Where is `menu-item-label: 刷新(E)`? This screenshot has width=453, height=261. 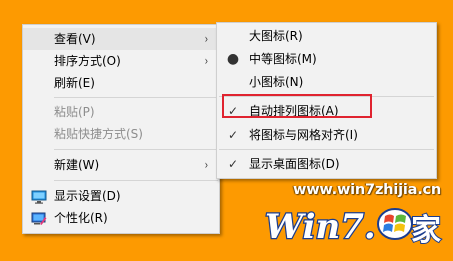
menu-item-label: 刷新(E) is located at coordinates (74, 83).